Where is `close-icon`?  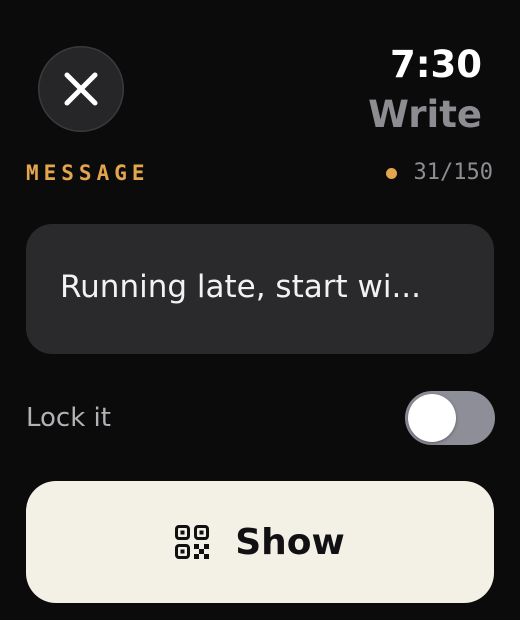 close-icon is located at coordinates (81, 89).